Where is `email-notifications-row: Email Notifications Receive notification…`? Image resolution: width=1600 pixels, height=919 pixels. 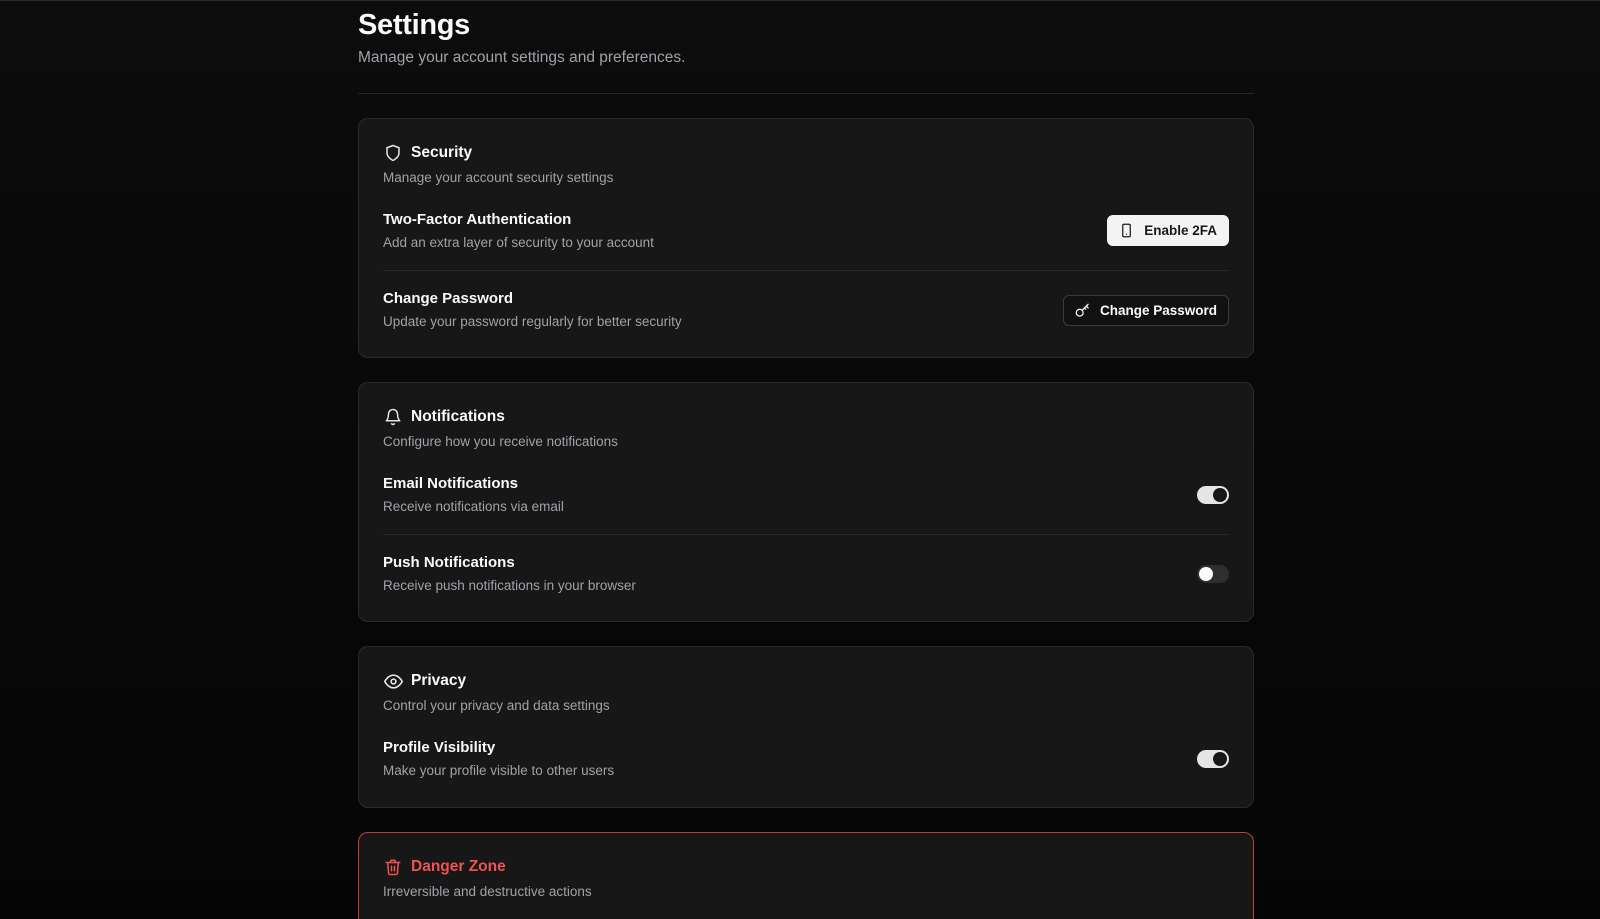 email-notifications-row: Email Notifications Receive notification… is located at coordinates (806, 495).